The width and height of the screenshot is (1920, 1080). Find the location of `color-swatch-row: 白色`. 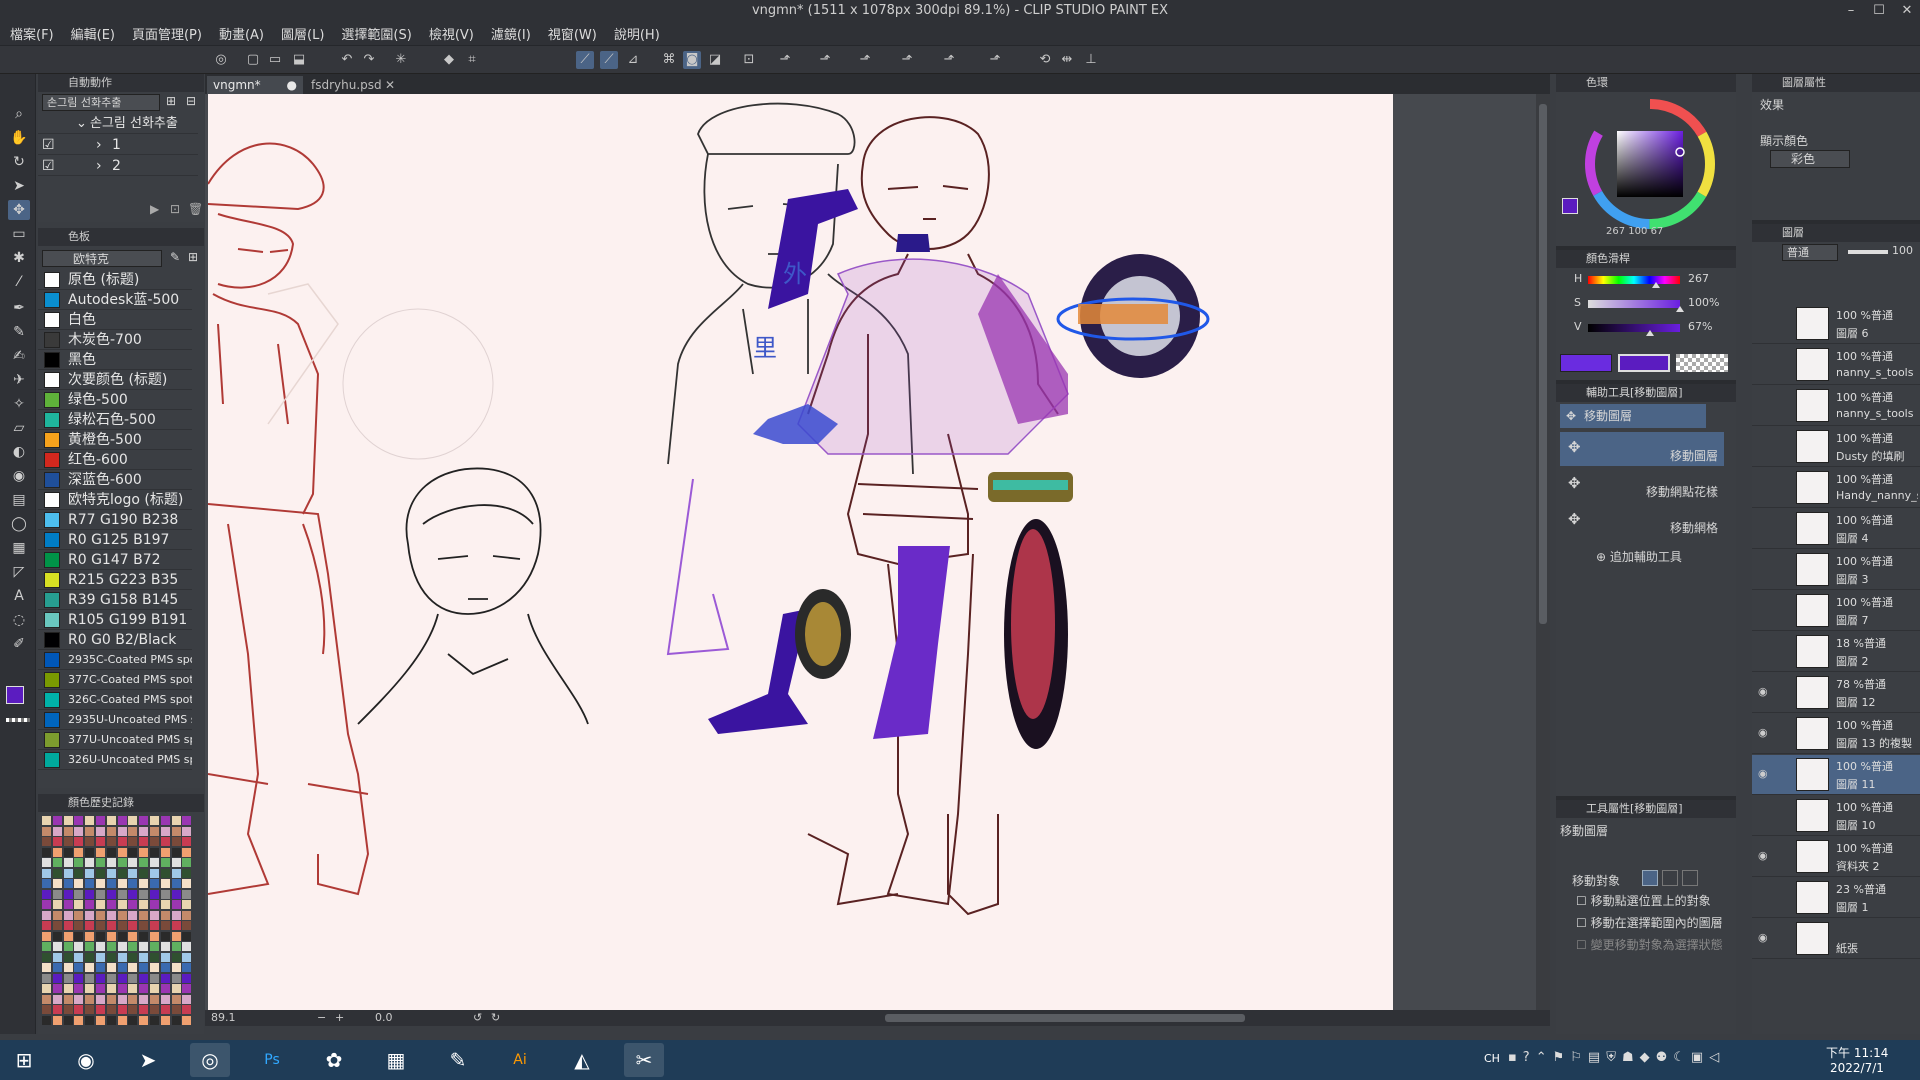

color-swatch-row: 白色 is located at coordinates (115, 320).